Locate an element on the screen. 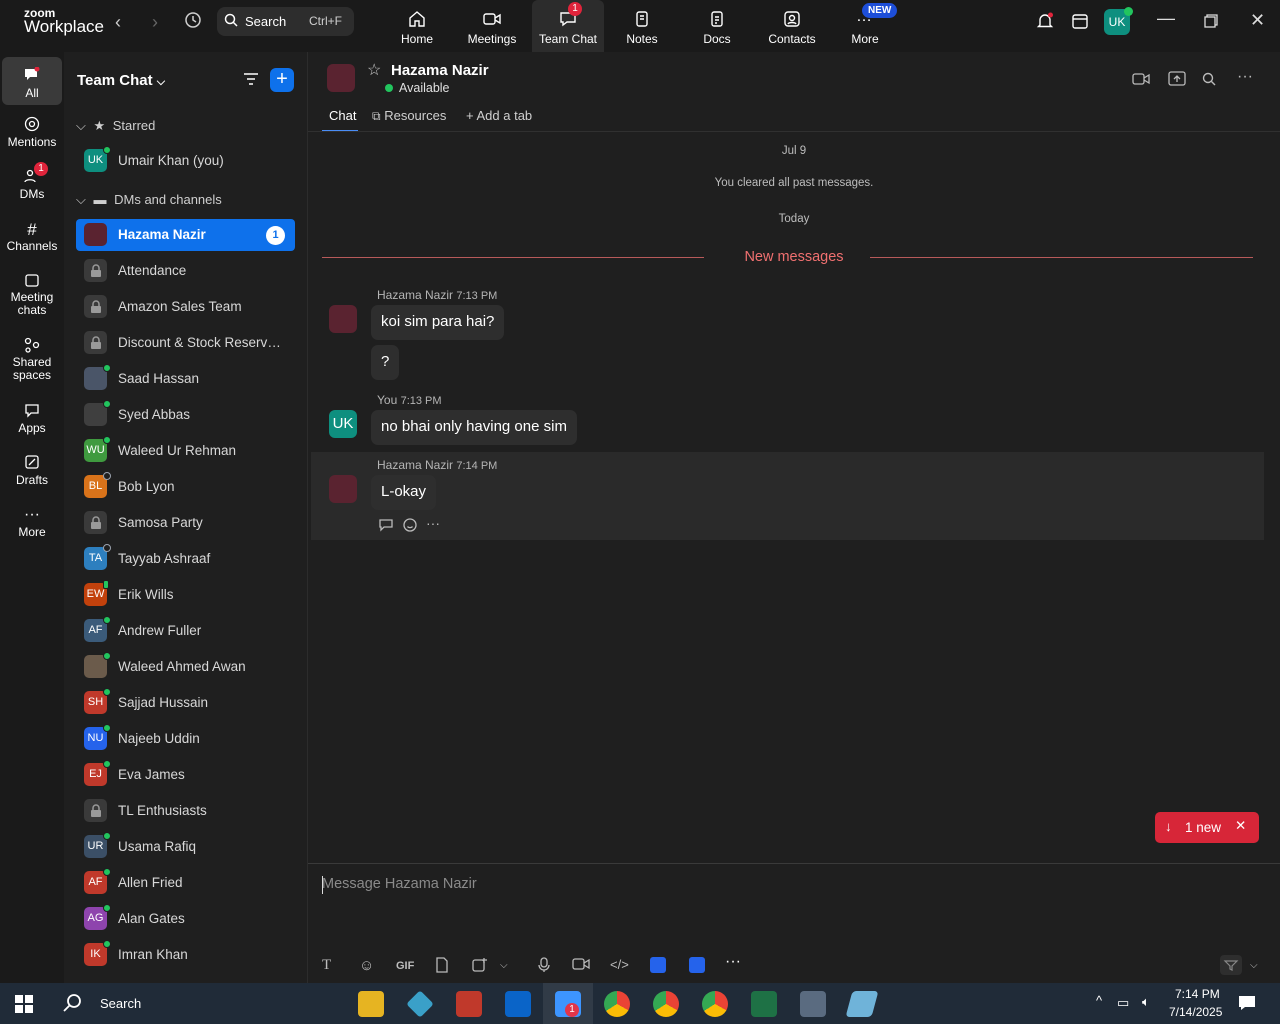 Image resolution: width=1280 pixels, height=1024 pixels. nav-home: Home is located at coordinates (417, 26).